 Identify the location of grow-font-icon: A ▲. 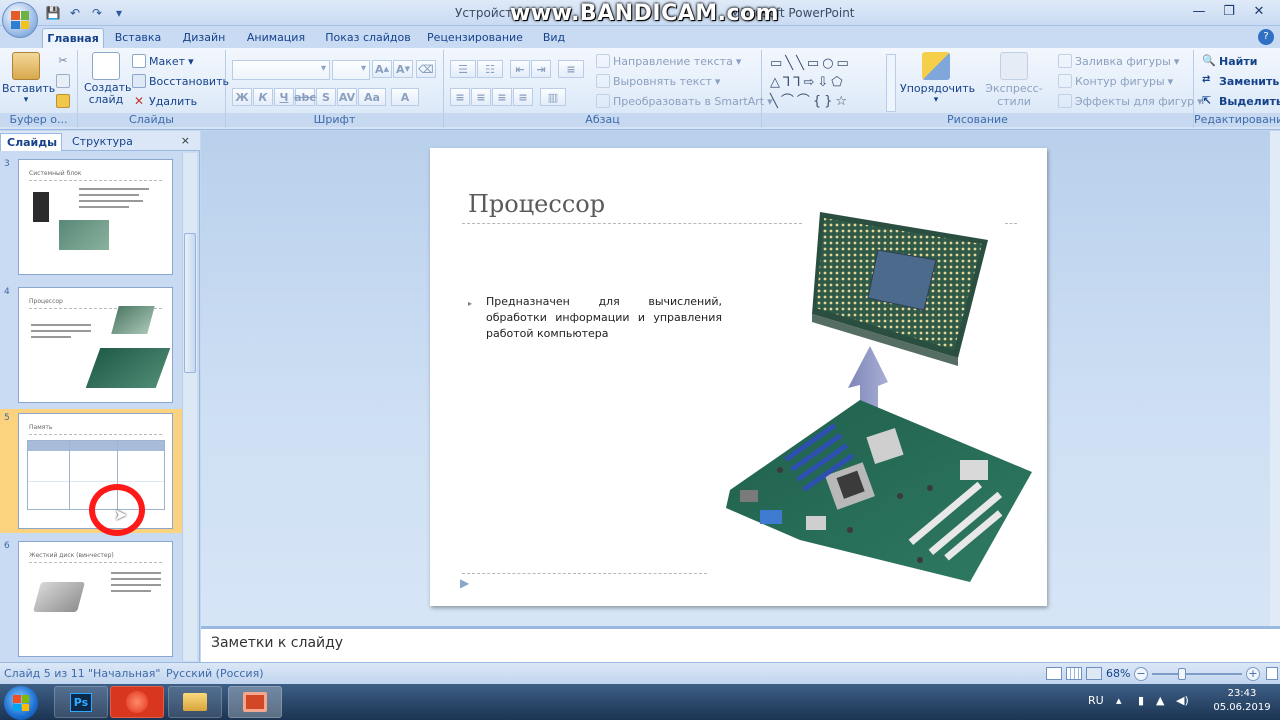
(382, 69).